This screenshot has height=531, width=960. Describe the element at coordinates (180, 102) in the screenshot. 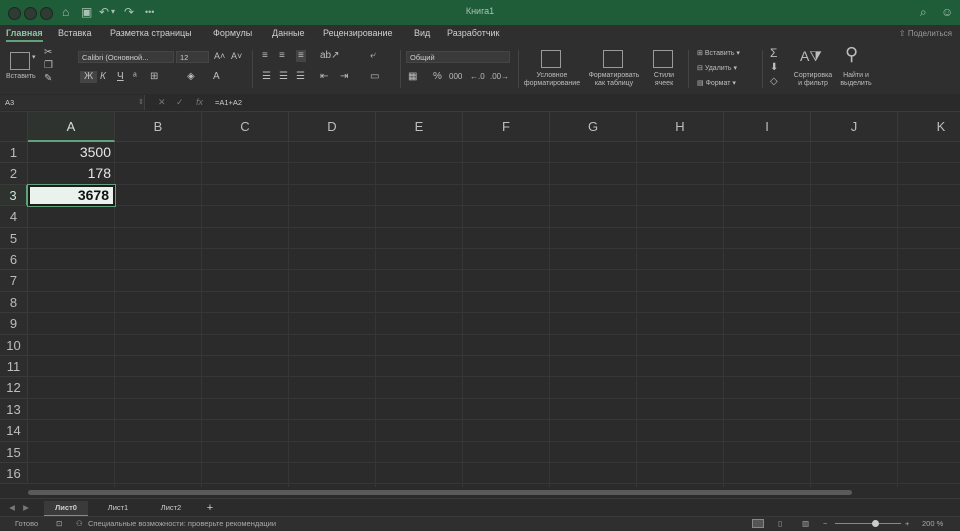

I see `enter-icon: ✓` at that location.